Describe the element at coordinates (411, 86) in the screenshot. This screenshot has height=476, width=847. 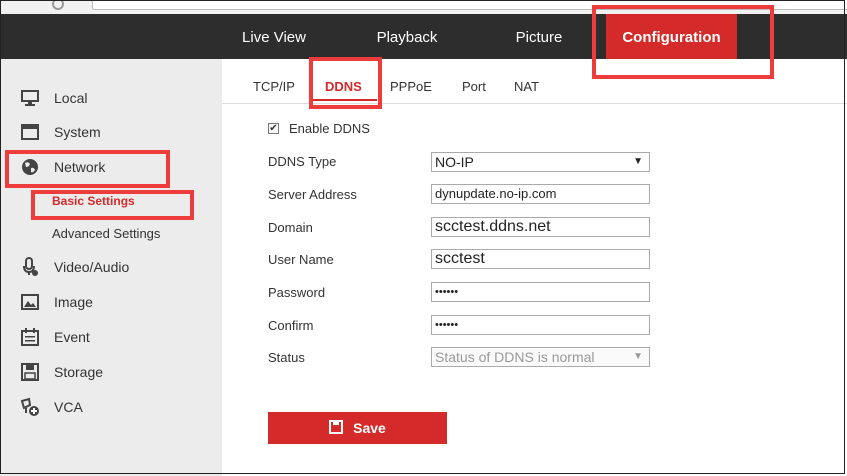
I see `subtab-pppoe: PPPoE` at that location.